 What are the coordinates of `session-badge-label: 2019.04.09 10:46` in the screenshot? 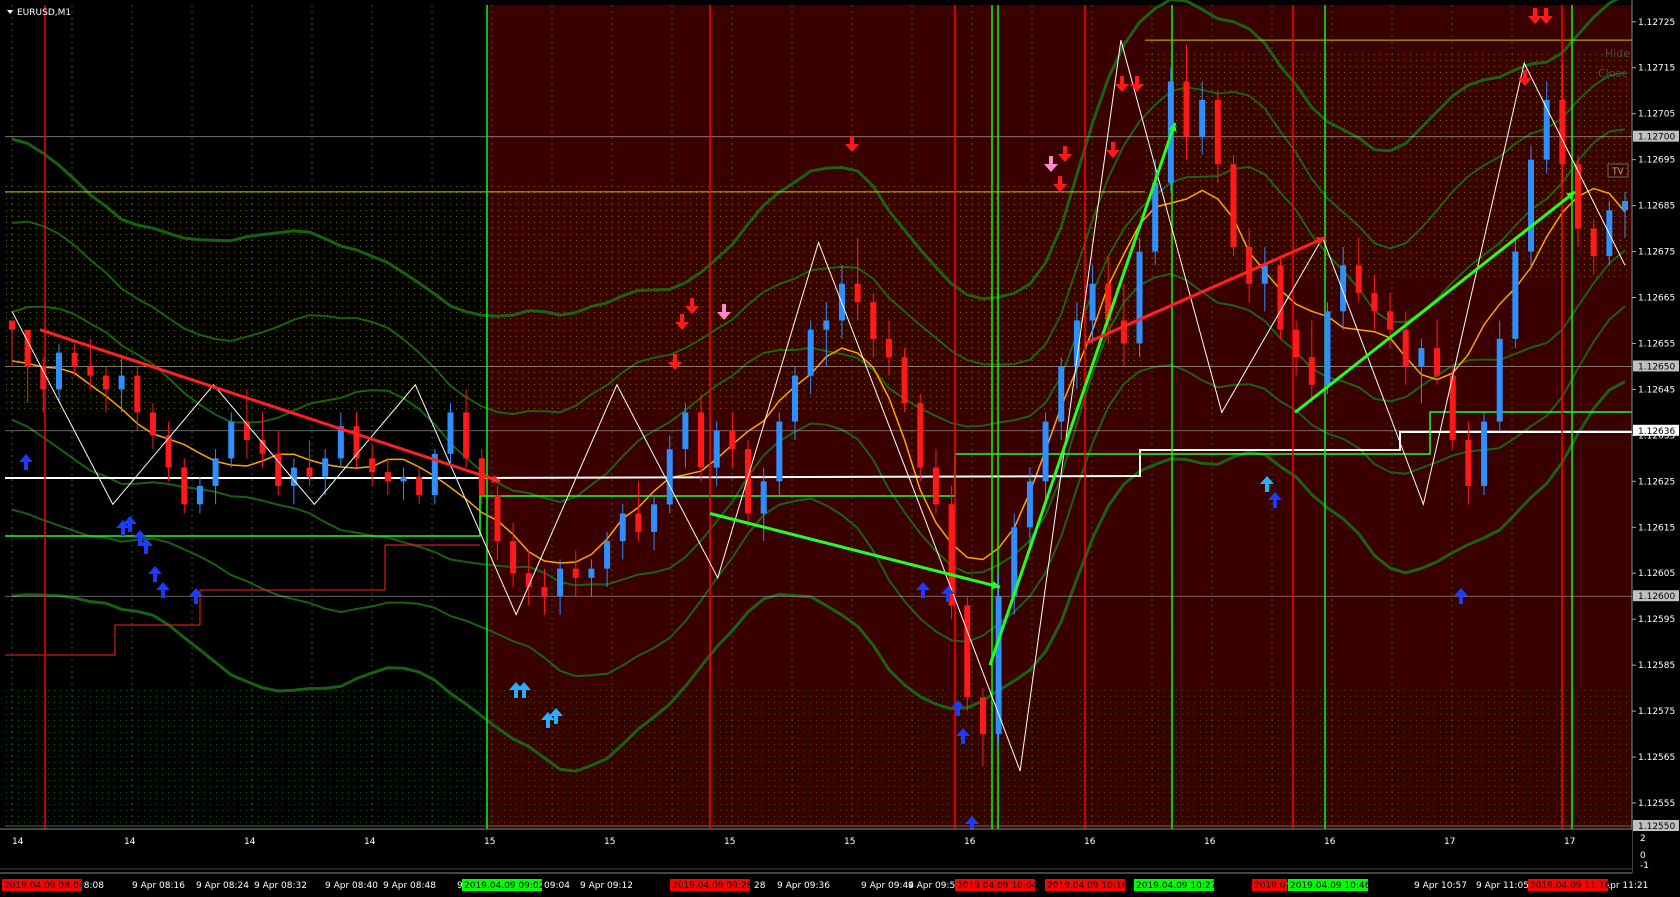 It's located at (1330, 886).